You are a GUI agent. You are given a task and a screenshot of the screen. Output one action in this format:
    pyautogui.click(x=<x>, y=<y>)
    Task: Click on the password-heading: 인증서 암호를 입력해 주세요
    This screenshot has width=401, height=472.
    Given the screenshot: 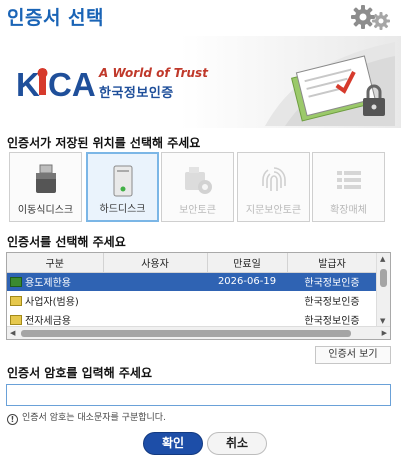 What is the action you would take?
    pyautogui.click(x=80, y=373)
    